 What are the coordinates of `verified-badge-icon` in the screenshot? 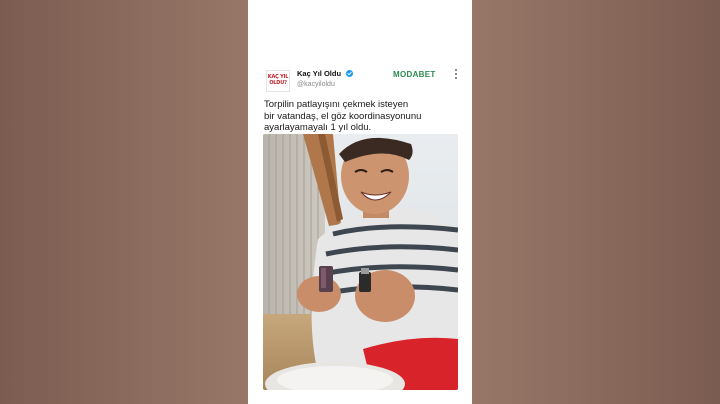 It's located at (350, 73).